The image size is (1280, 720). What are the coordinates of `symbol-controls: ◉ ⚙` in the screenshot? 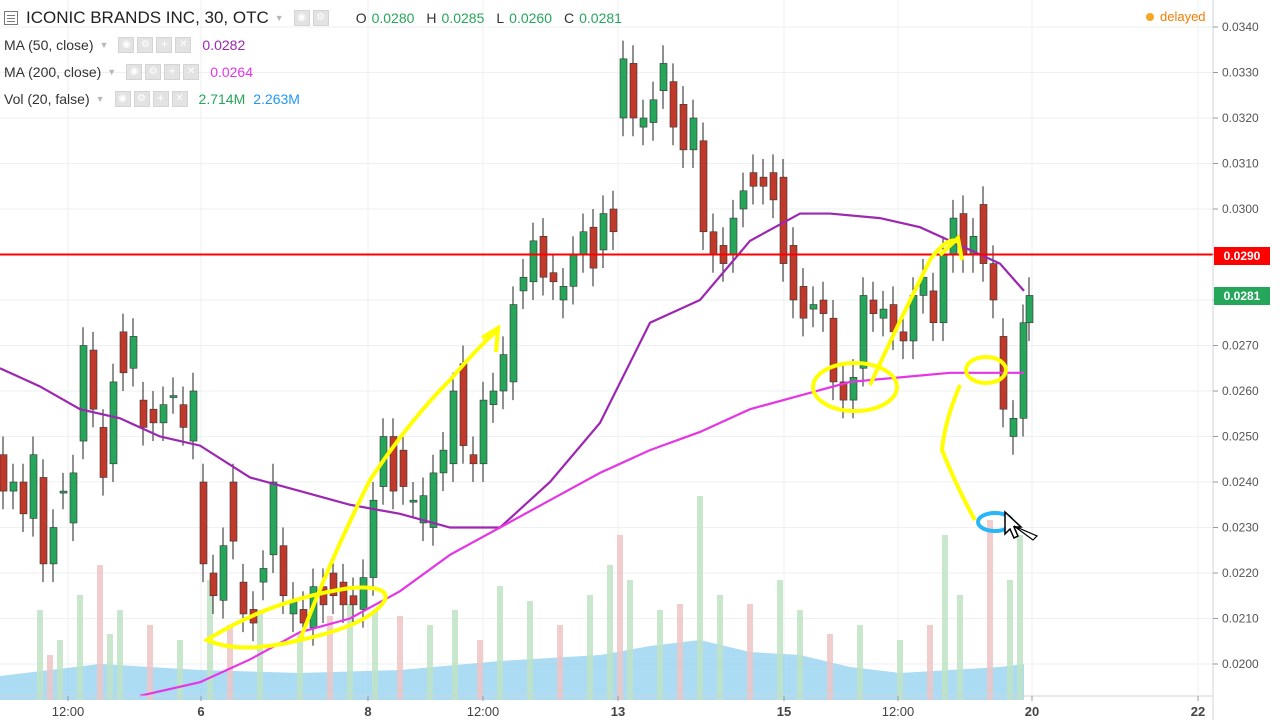 It's located at (312, 18).